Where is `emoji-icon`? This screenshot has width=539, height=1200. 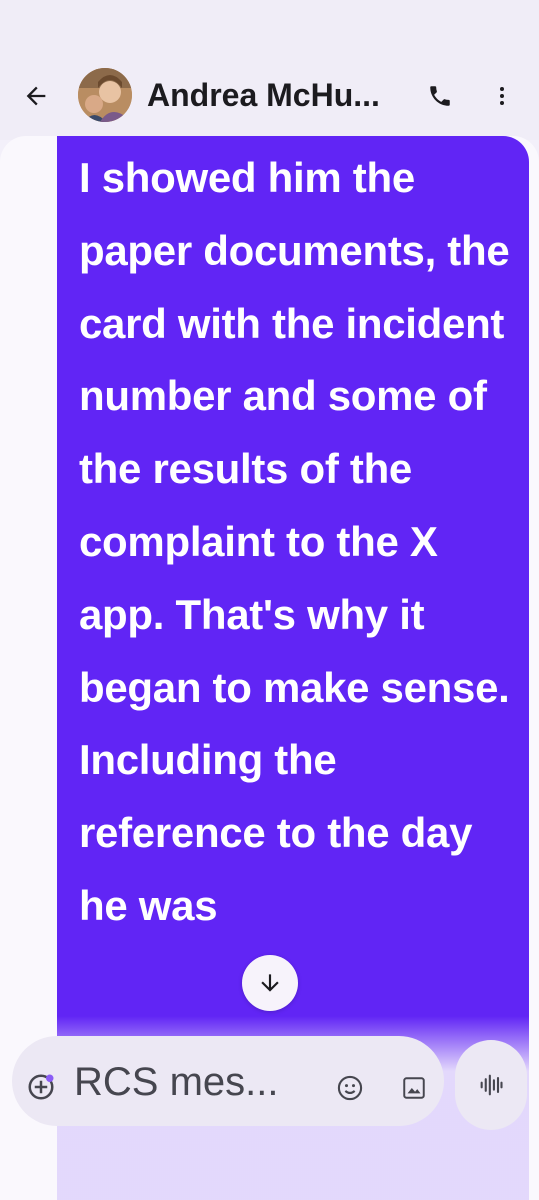
emoji-icon is located at coordinates (350, 1088).